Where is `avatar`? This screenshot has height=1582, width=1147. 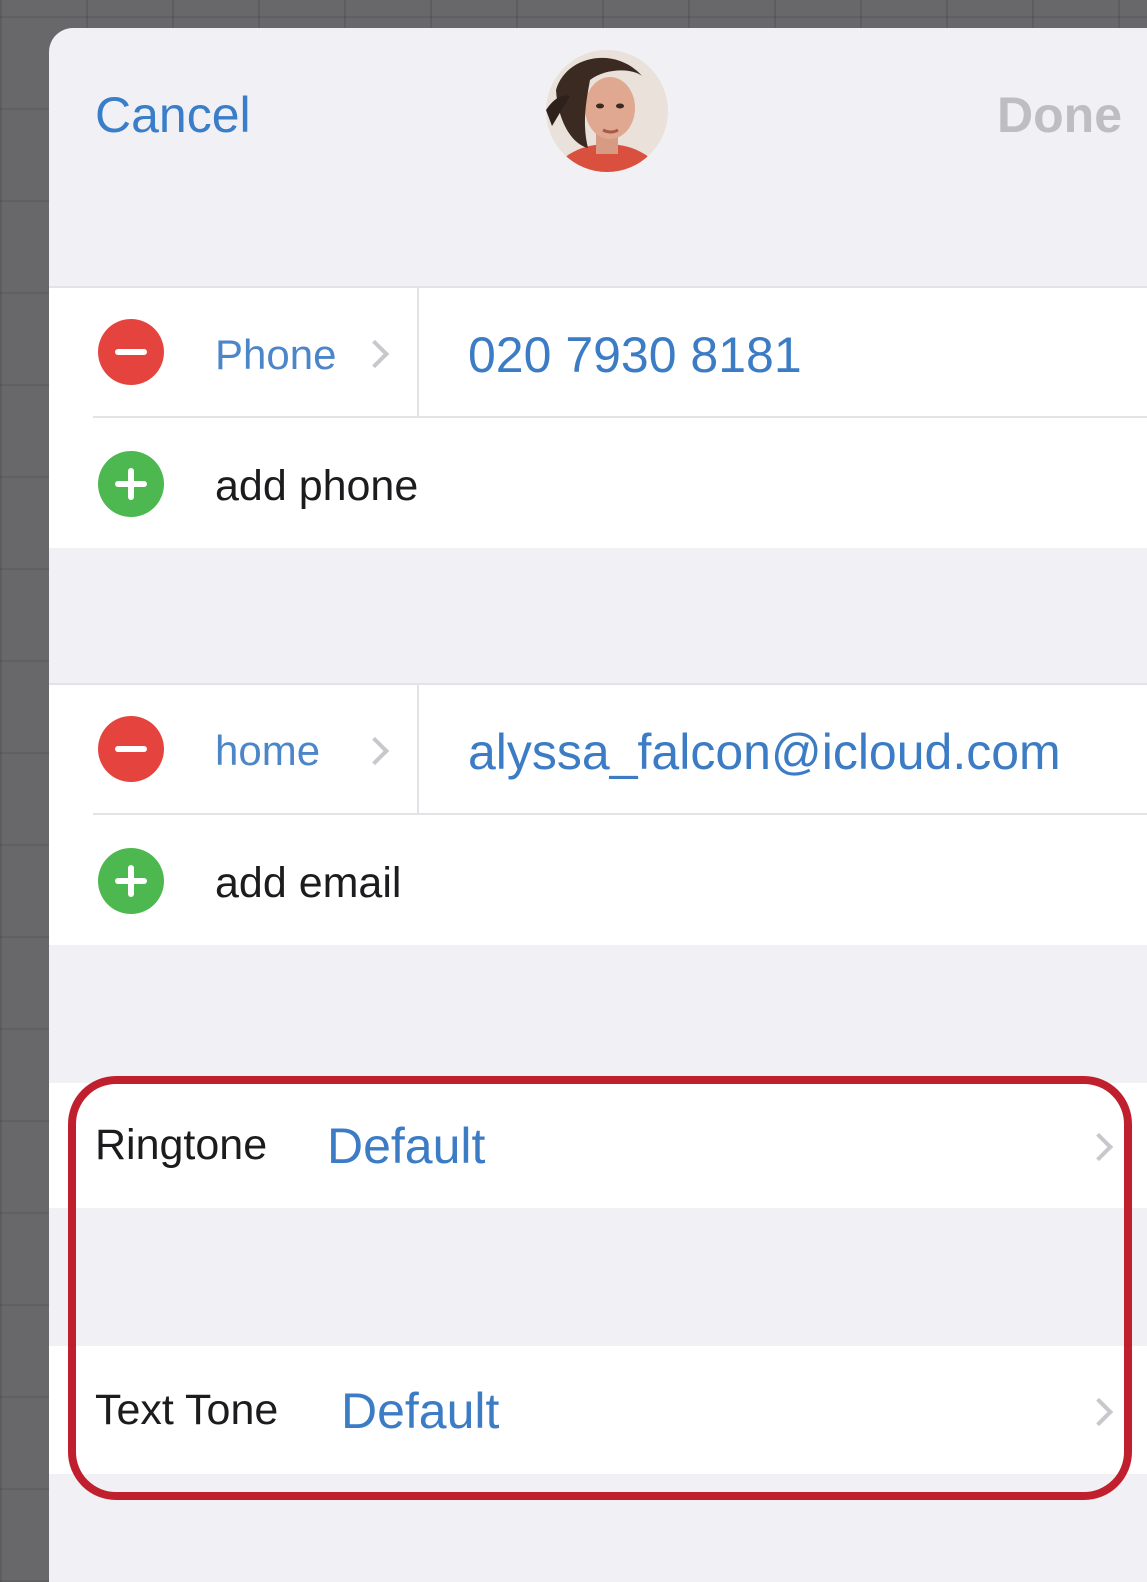 avatar is located at coordinates (607, 111).